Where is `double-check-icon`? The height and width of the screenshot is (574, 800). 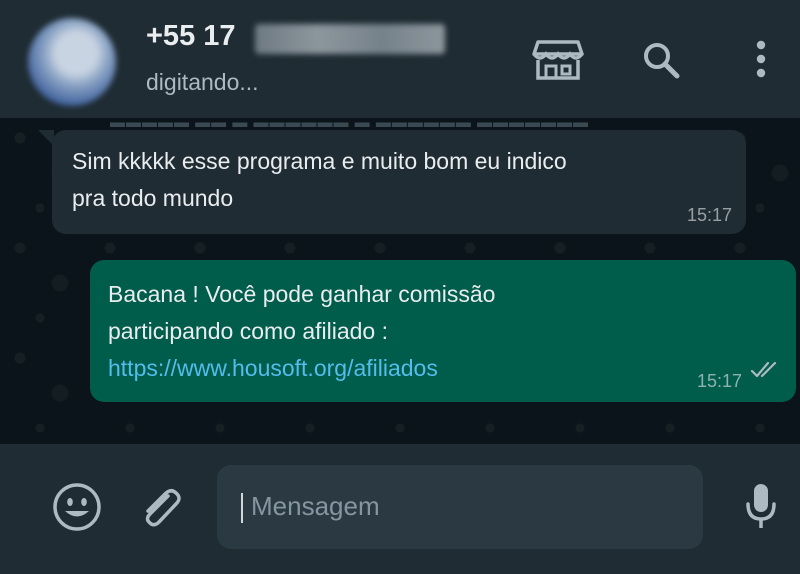 double-check-icon is located at coordinates (766, 371).